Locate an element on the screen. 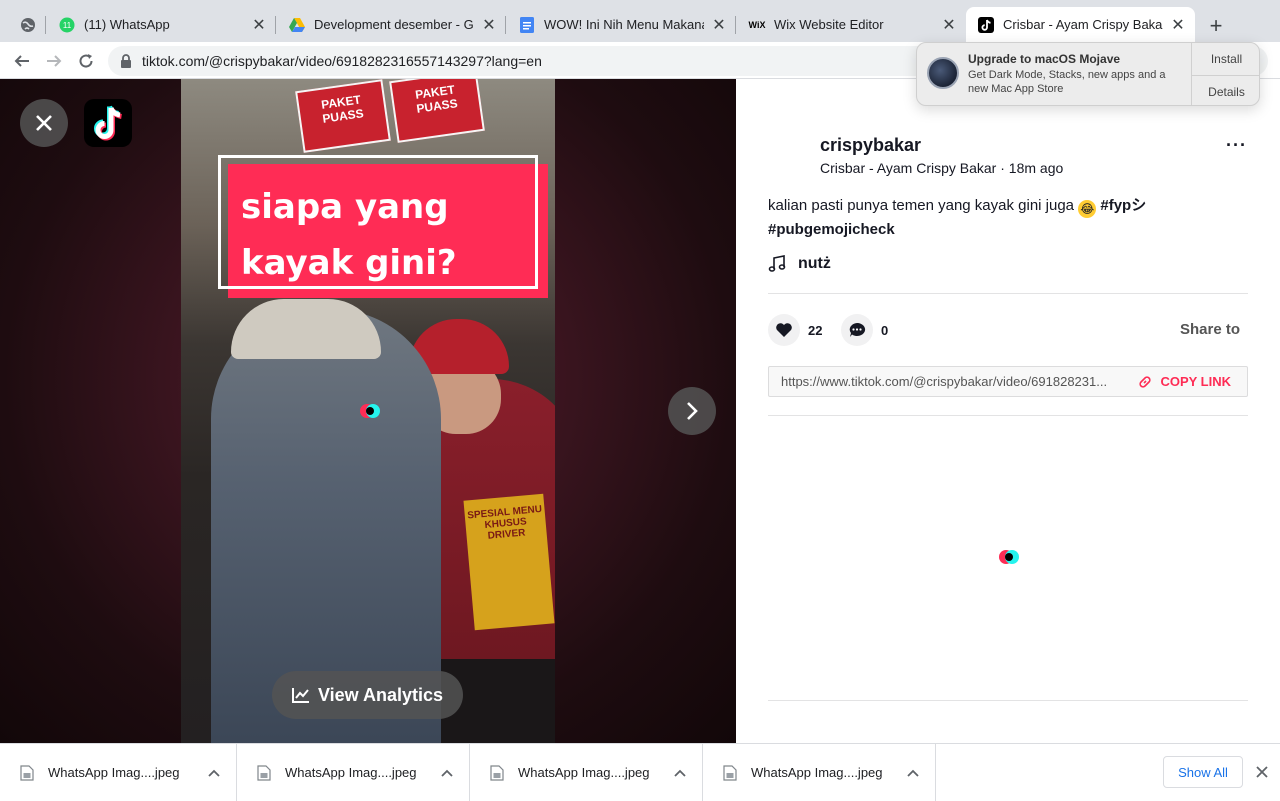 The width and height of the screenshot is (1280, 801). google-drive-icon is located at coordinates (297, 25).